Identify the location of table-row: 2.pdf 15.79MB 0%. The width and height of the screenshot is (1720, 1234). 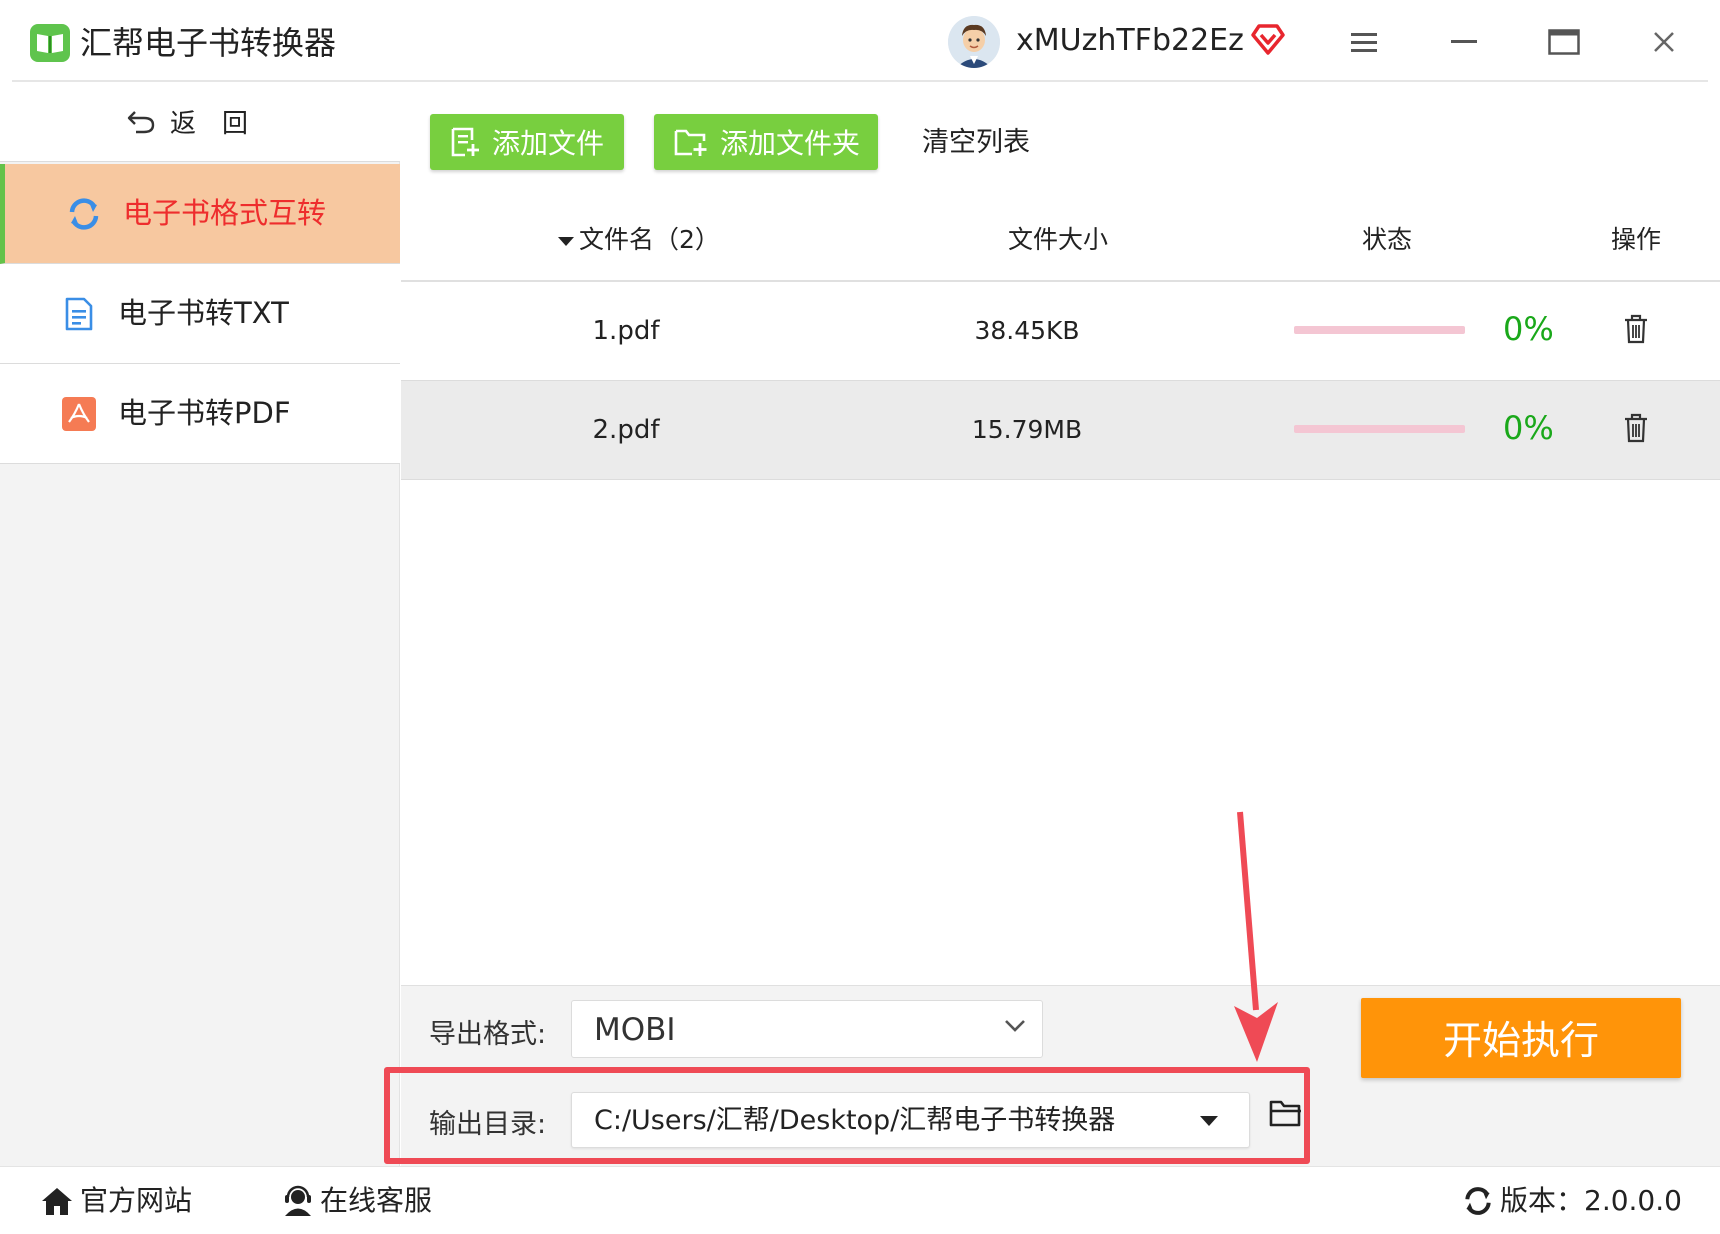
(1060, 430).